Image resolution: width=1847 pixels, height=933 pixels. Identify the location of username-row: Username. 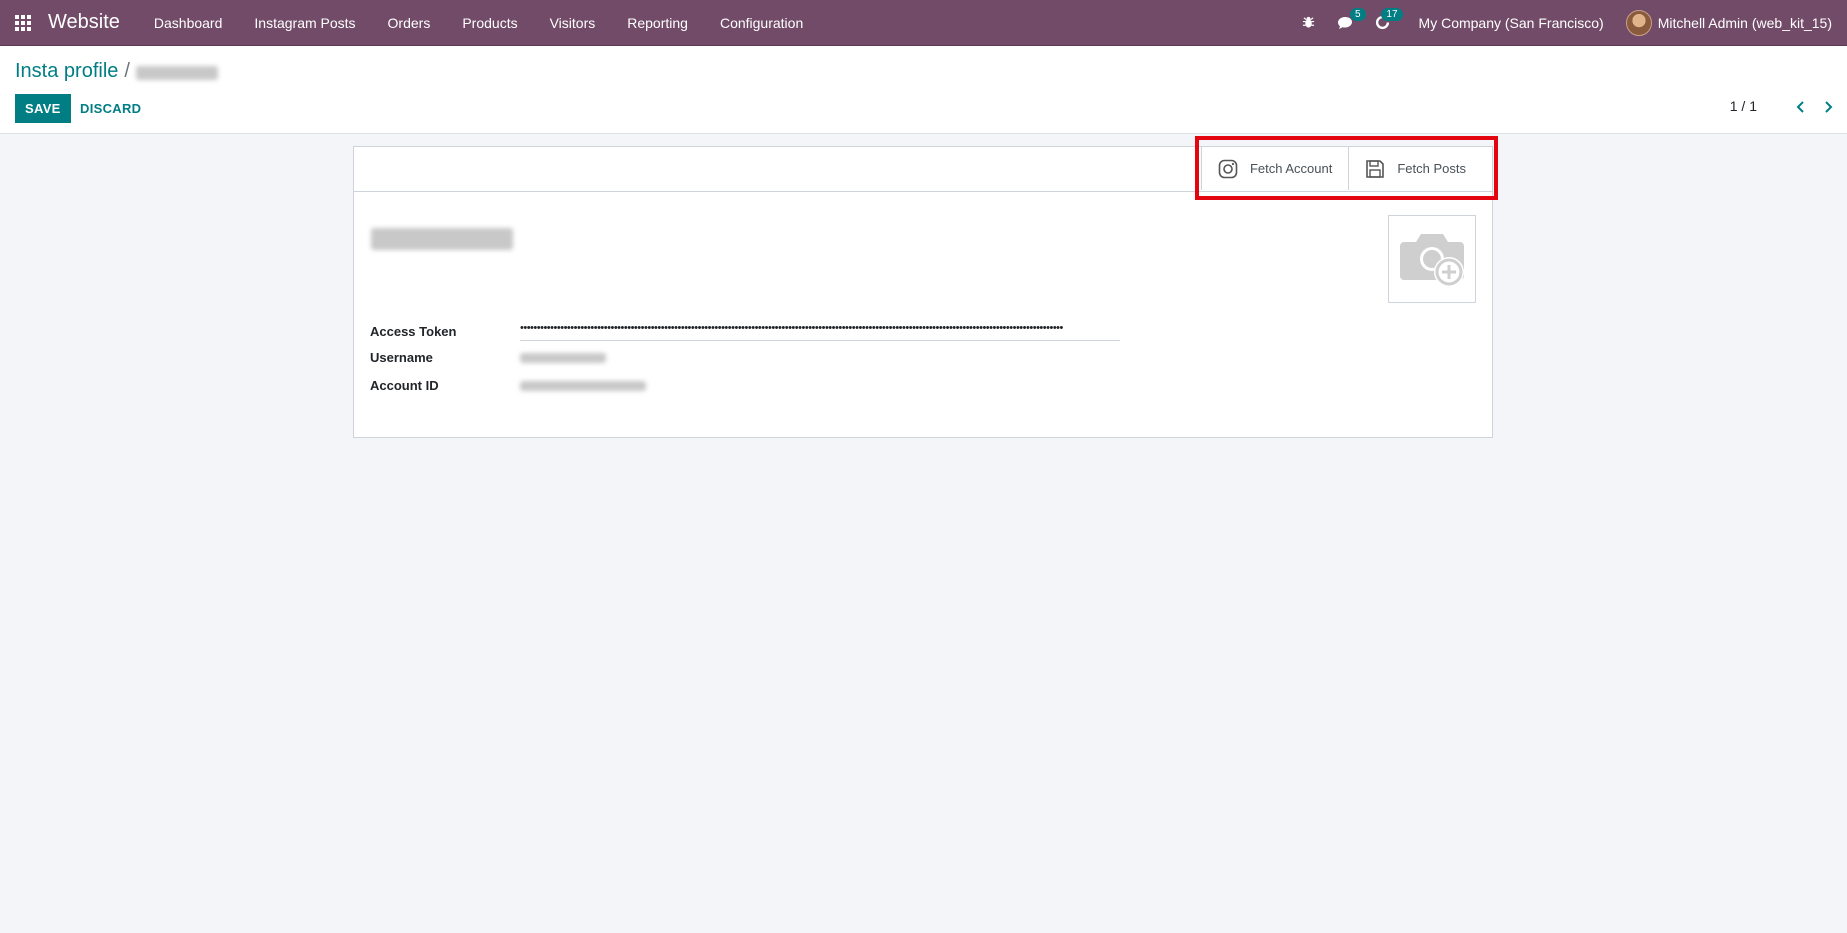
(488, 357).